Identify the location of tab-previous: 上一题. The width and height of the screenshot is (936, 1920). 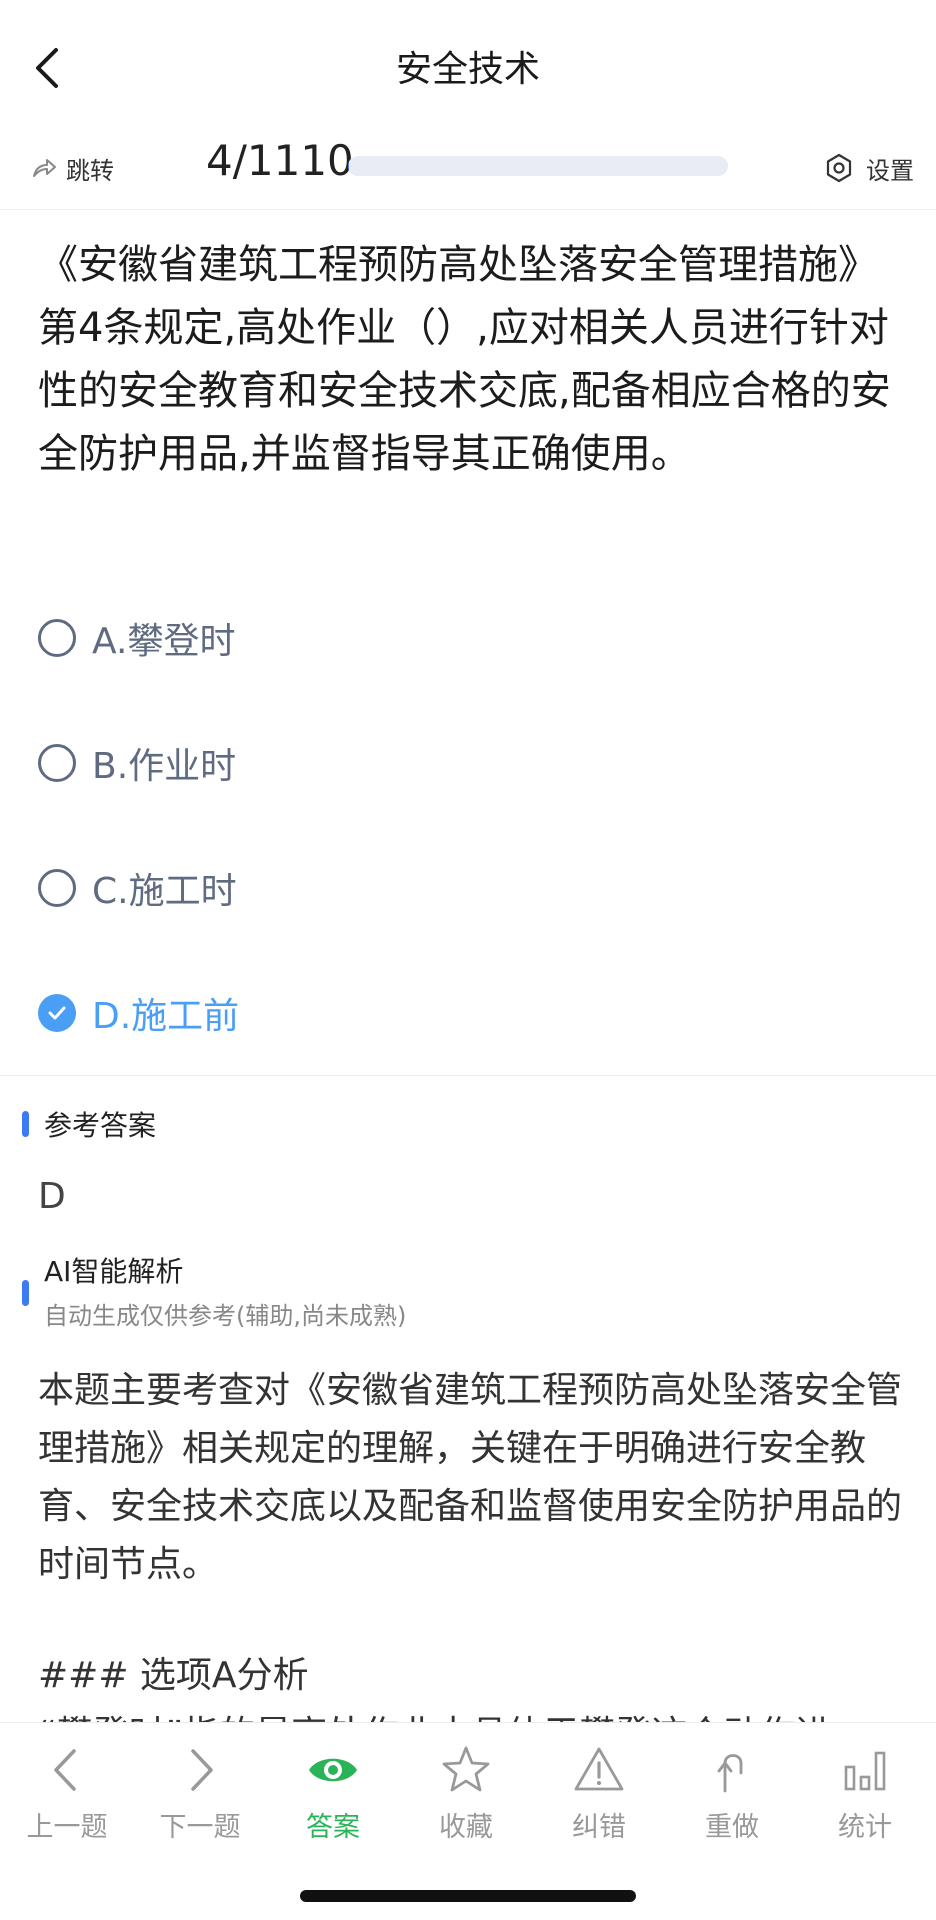
(67, 1803).